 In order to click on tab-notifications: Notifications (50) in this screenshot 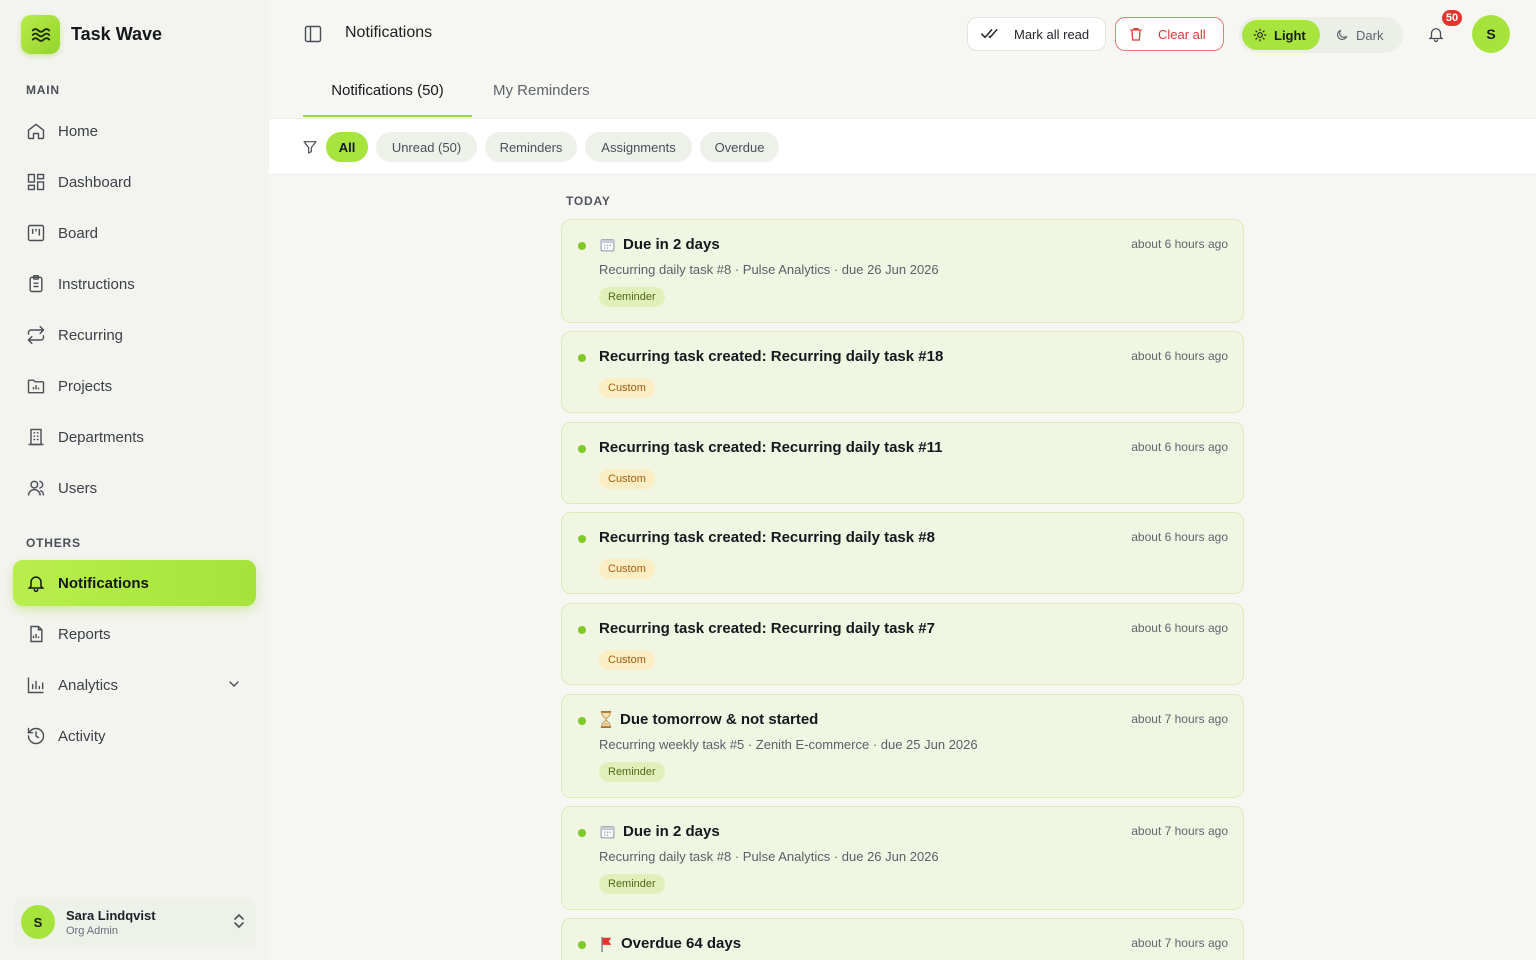, I will do `click(387, 99)`.